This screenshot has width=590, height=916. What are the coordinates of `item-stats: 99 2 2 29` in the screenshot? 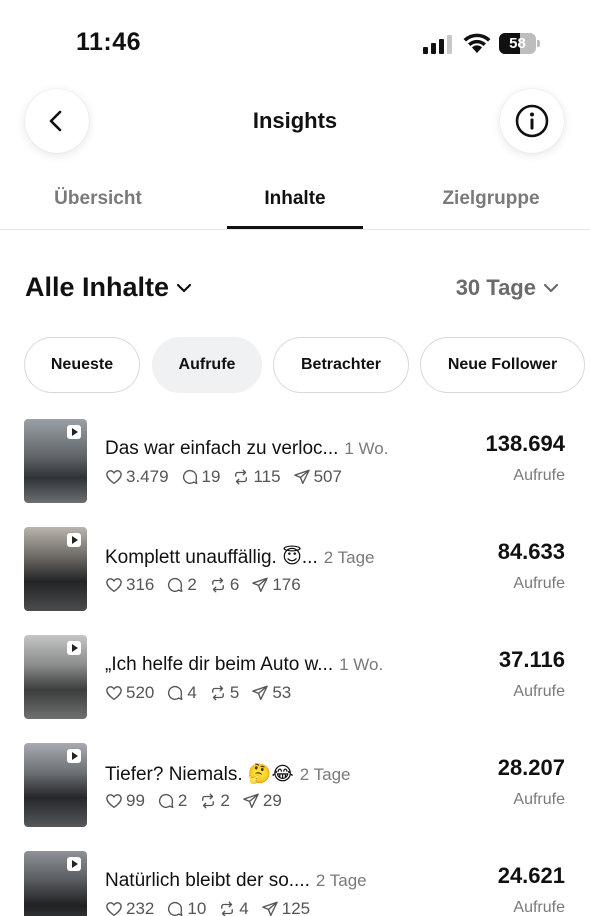 It's located at (193, 801).